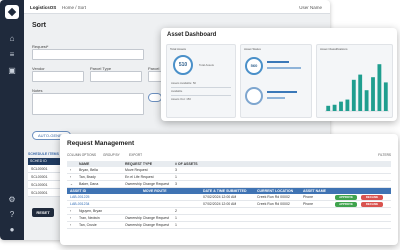 This screenshot has width=400, height=250. Describe the element at coordinates (273, 197) in the screenshot. I see `row-location: Creek Run Rd 00002` at that location.